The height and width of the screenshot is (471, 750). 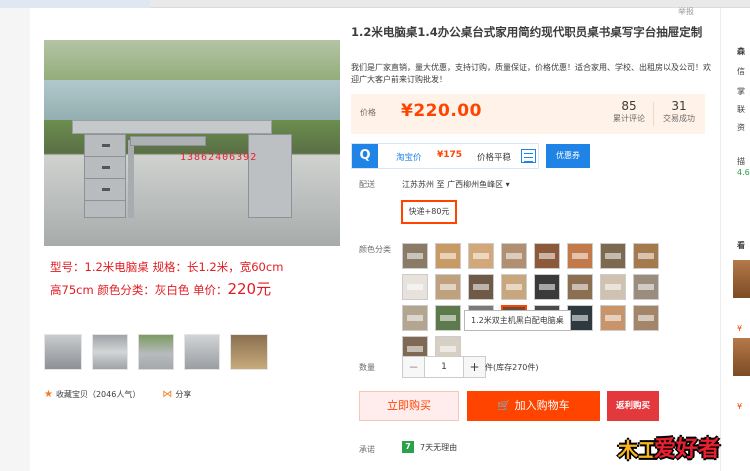 What do you see at coordinates (409, 406) in the screenshot?
I see `buy-now-button: 立即购买` at bounding box center [409, 406].